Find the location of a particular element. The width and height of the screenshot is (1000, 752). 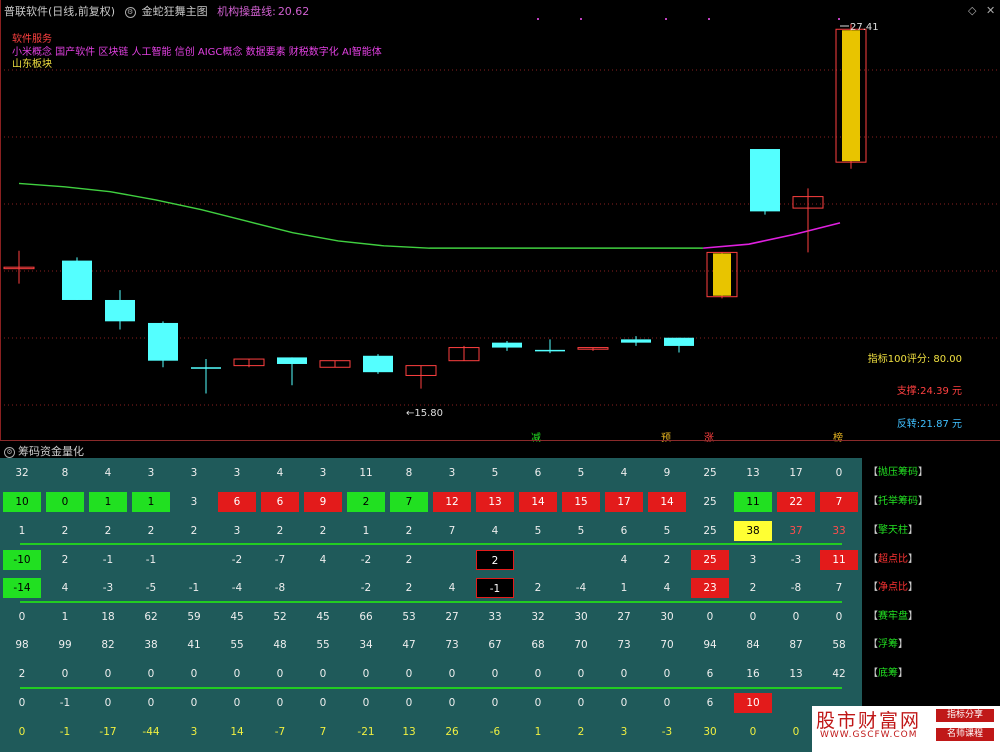

row-label-text: 抛压筹码 is located at coordinates (898, 472).